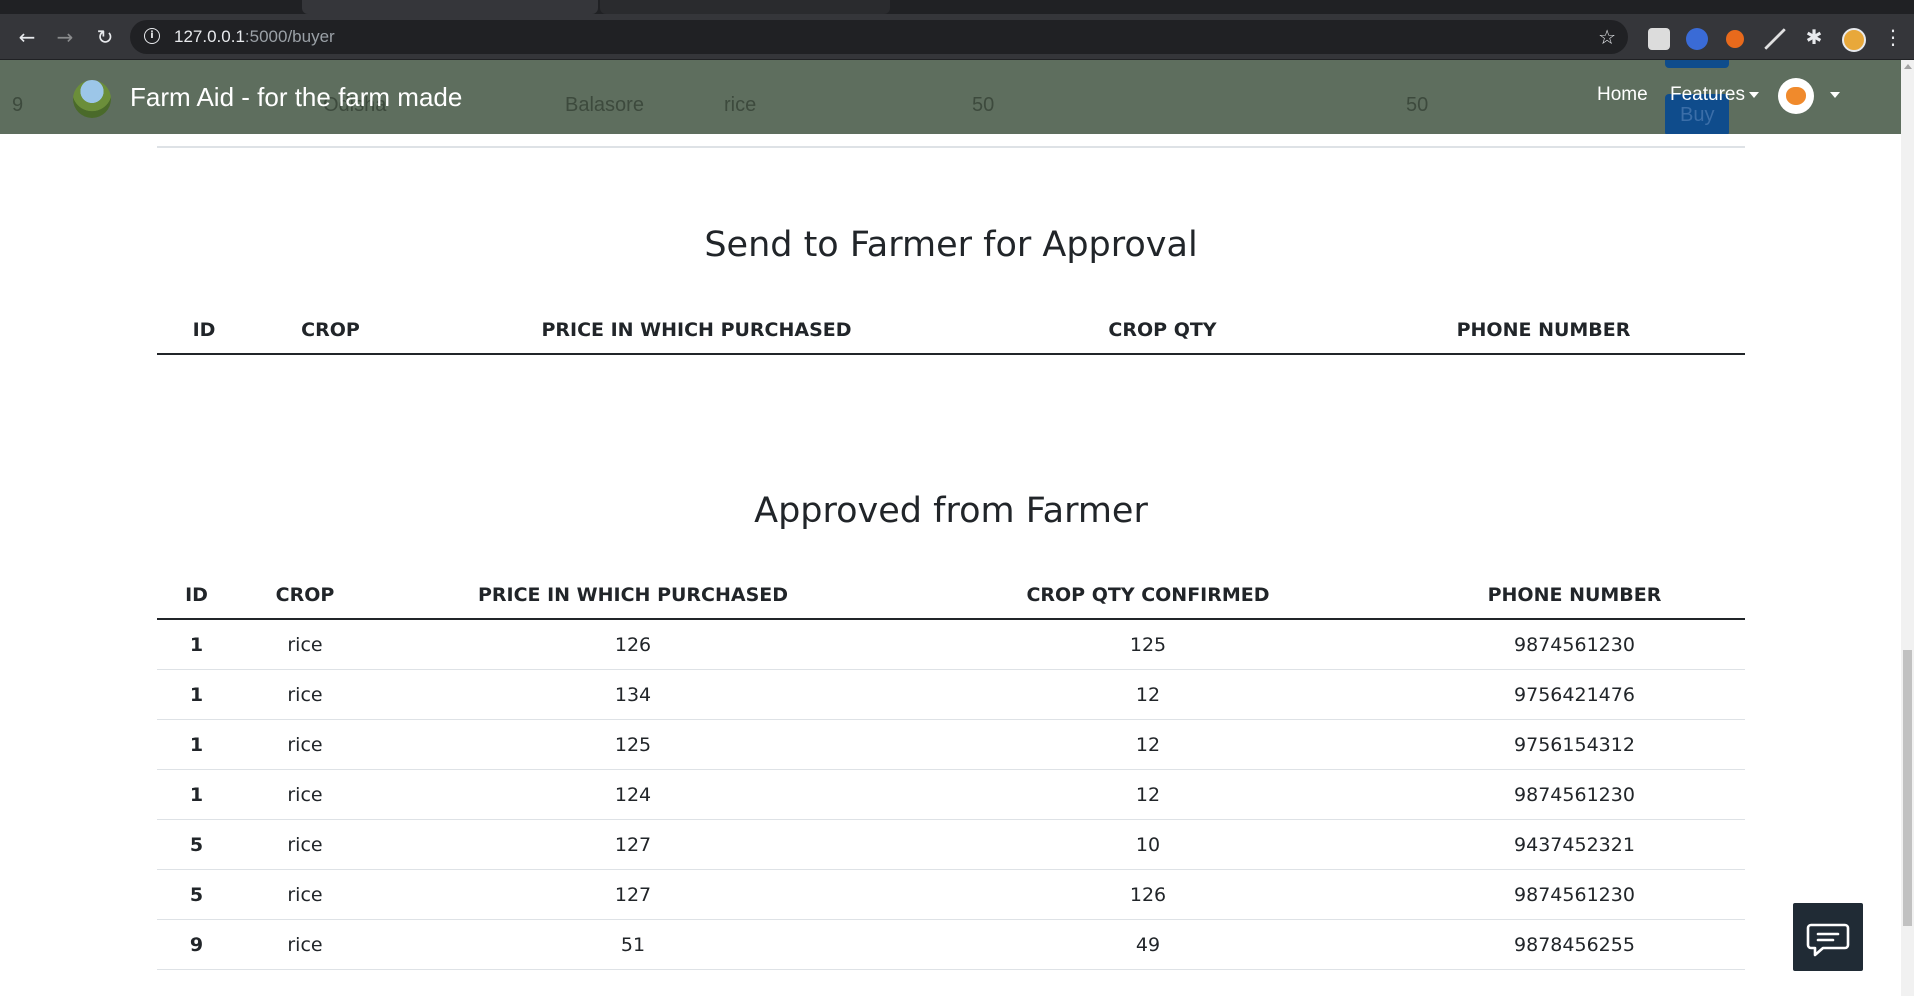 The width and height of the screenshot is (1914, 996). What do you see at coordinates (1417, 105) in the screenshot?
I see `behind-row-qty: 50` at bounding box center [1417, 105].